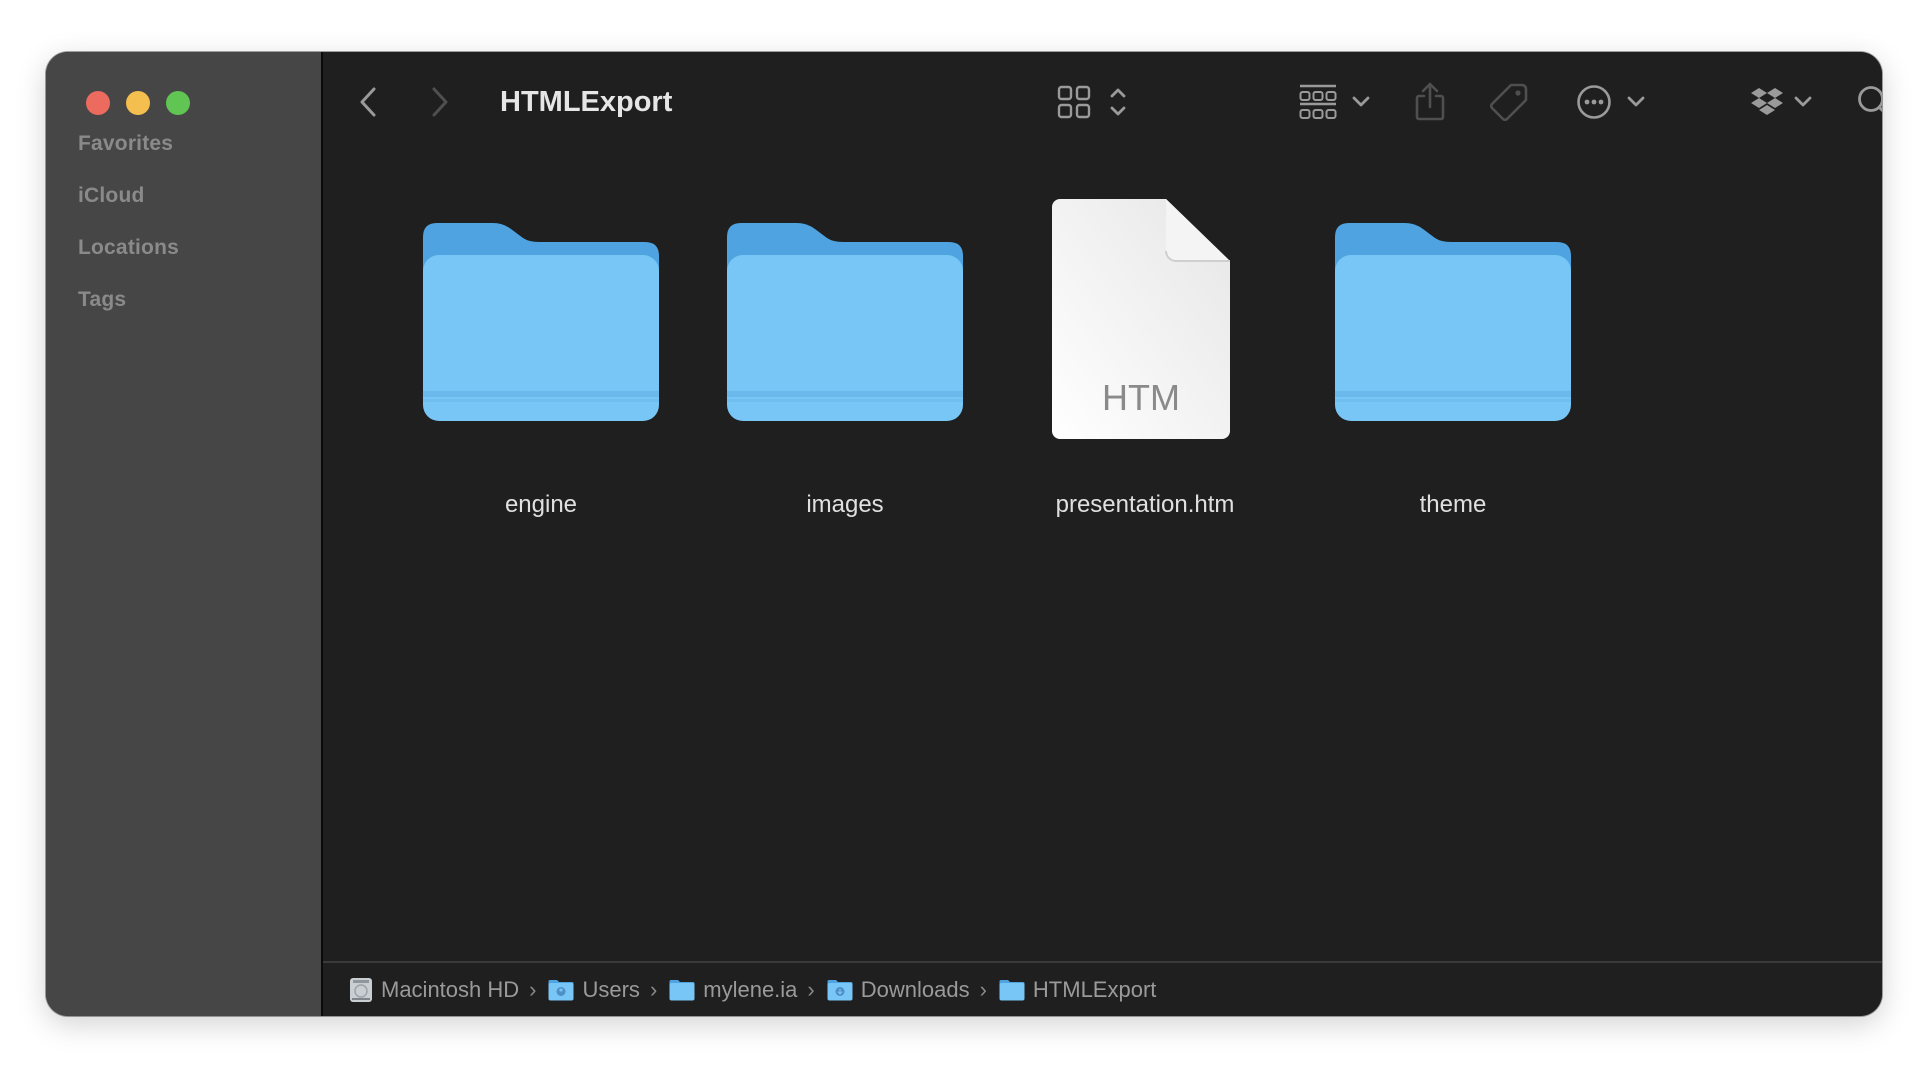  I want to click on path-item-downloads: Downloads, so click(898, 990).